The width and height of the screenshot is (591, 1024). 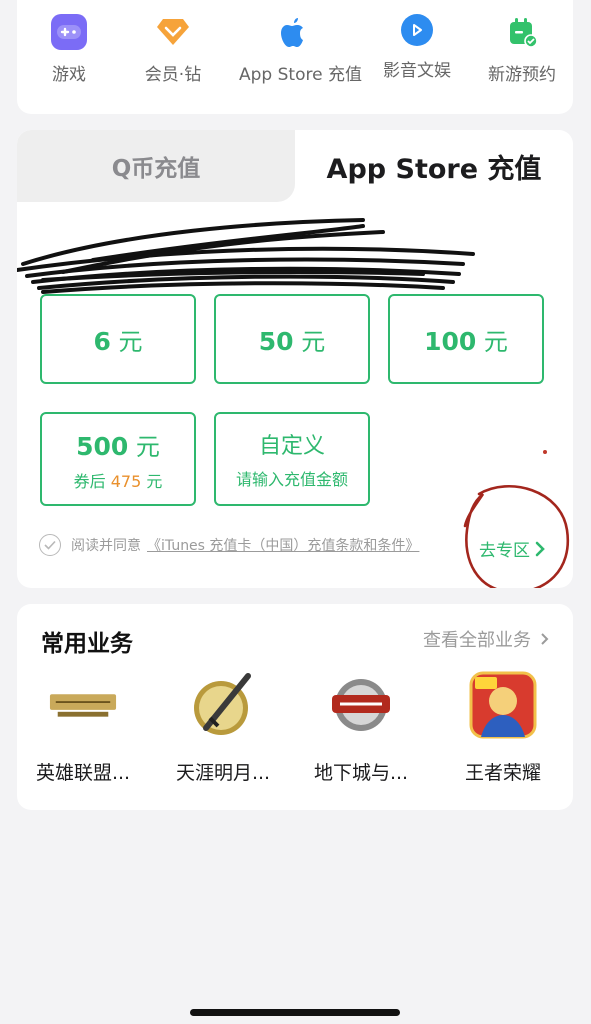 I want to click on home-indicator, so click(x=295, y=1012).